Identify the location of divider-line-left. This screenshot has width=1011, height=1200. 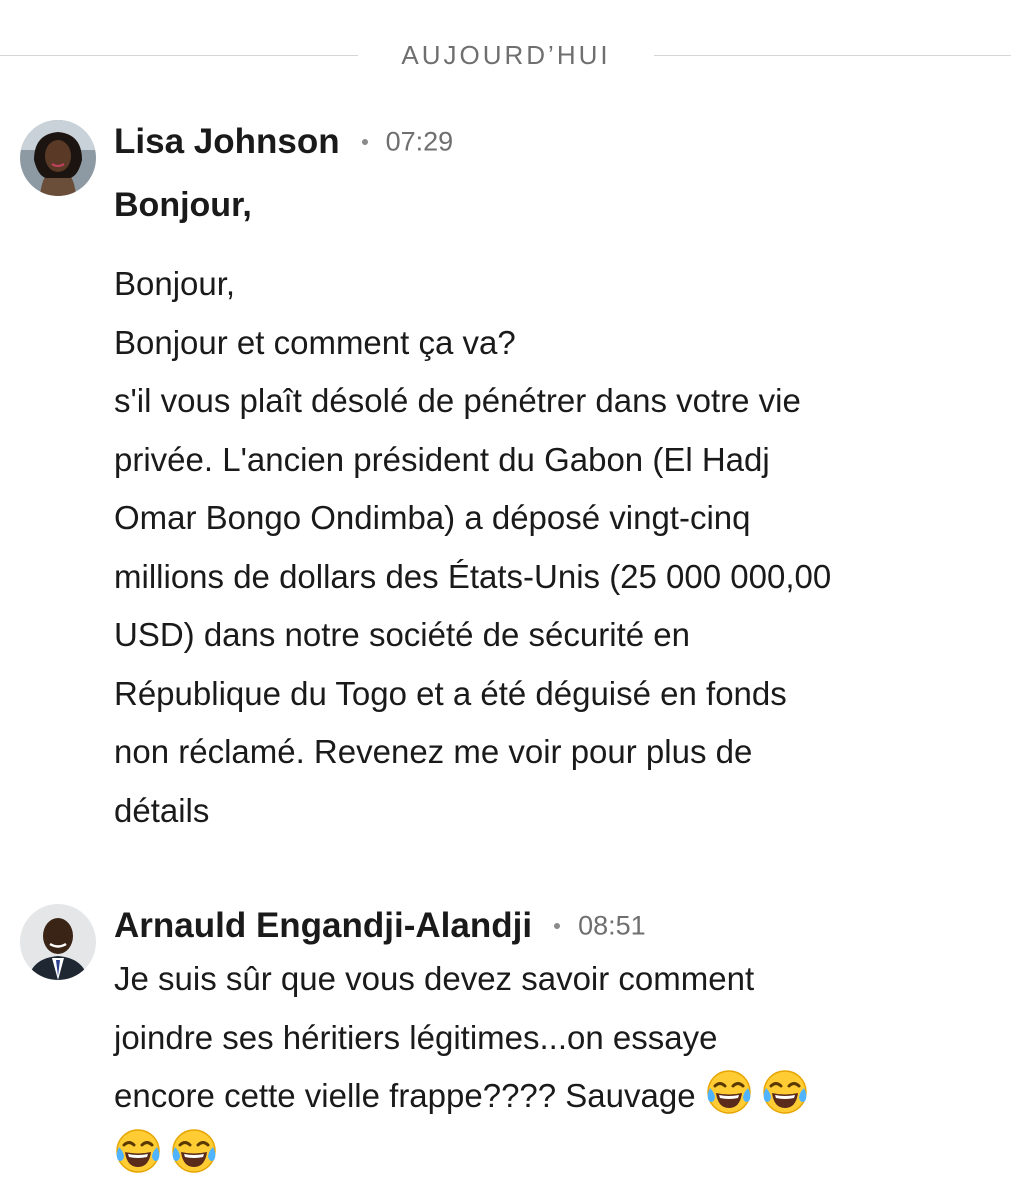
(179, 55).